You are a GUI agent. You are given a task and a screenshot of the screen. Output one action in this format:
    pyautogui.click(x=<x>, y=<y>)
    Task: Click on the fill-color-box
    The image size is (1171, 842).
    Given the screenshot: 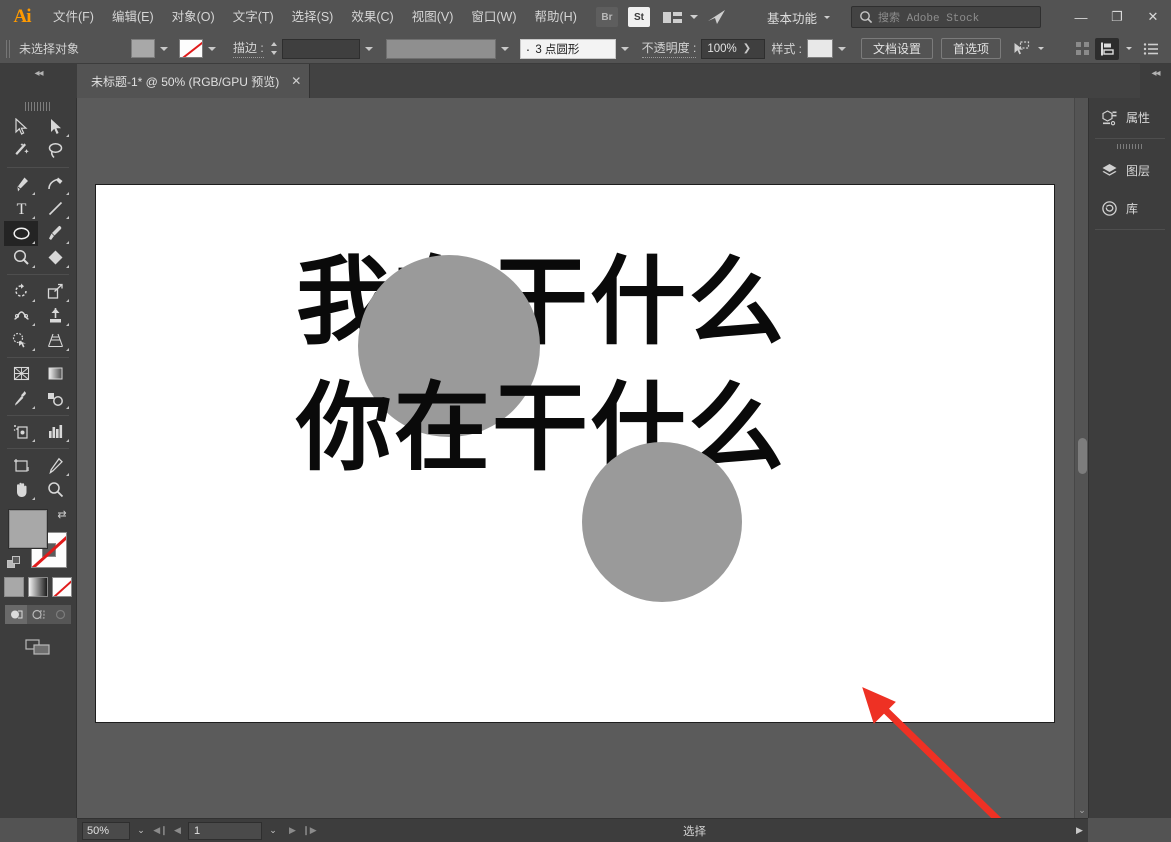 What is the action you would take?
    pyautogui.click(x=28, y=529)
    